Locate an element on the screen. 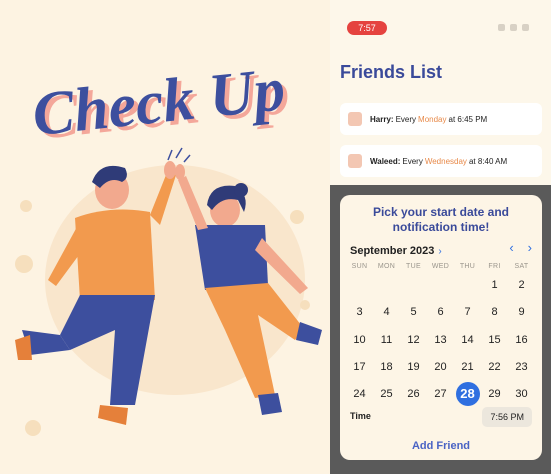  calendar-day: 21 is located at coordinates (468, 367).